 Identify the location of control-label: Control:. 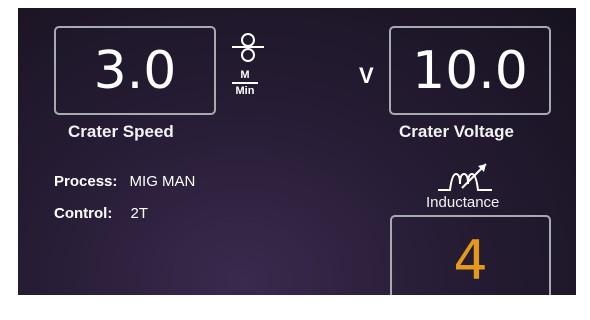
(83, 213).